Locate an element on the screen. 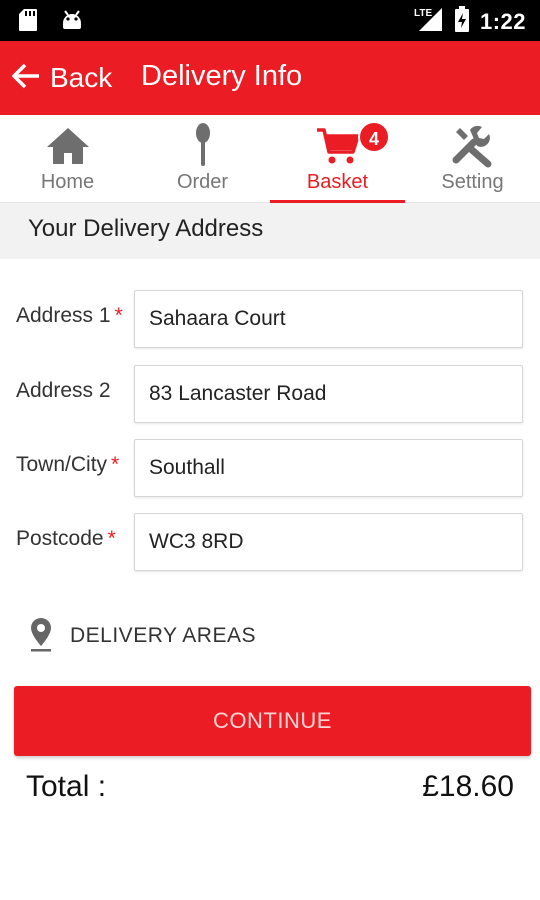 This screenshot has width=540, height=900. clock: 1:22 is located at coordinates (502, 21).